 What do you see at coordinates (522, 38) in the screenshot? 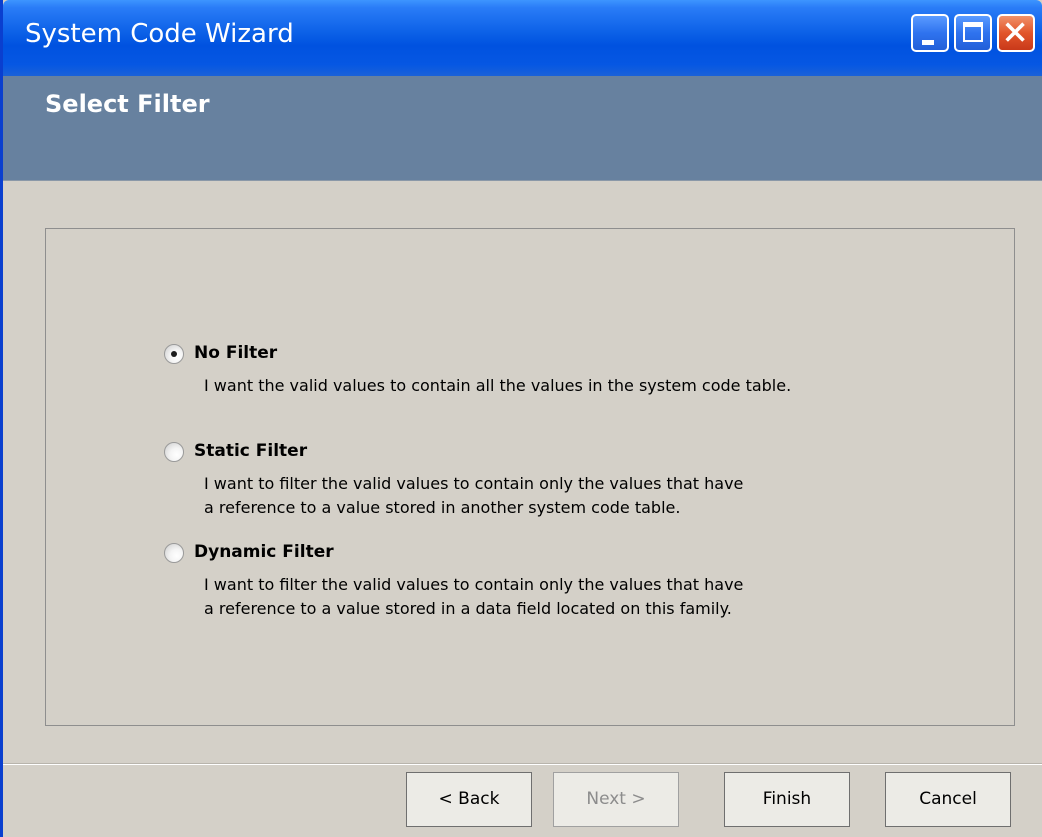
I see `title-bar: System Code Wizard` at bounding box center [522, 38].